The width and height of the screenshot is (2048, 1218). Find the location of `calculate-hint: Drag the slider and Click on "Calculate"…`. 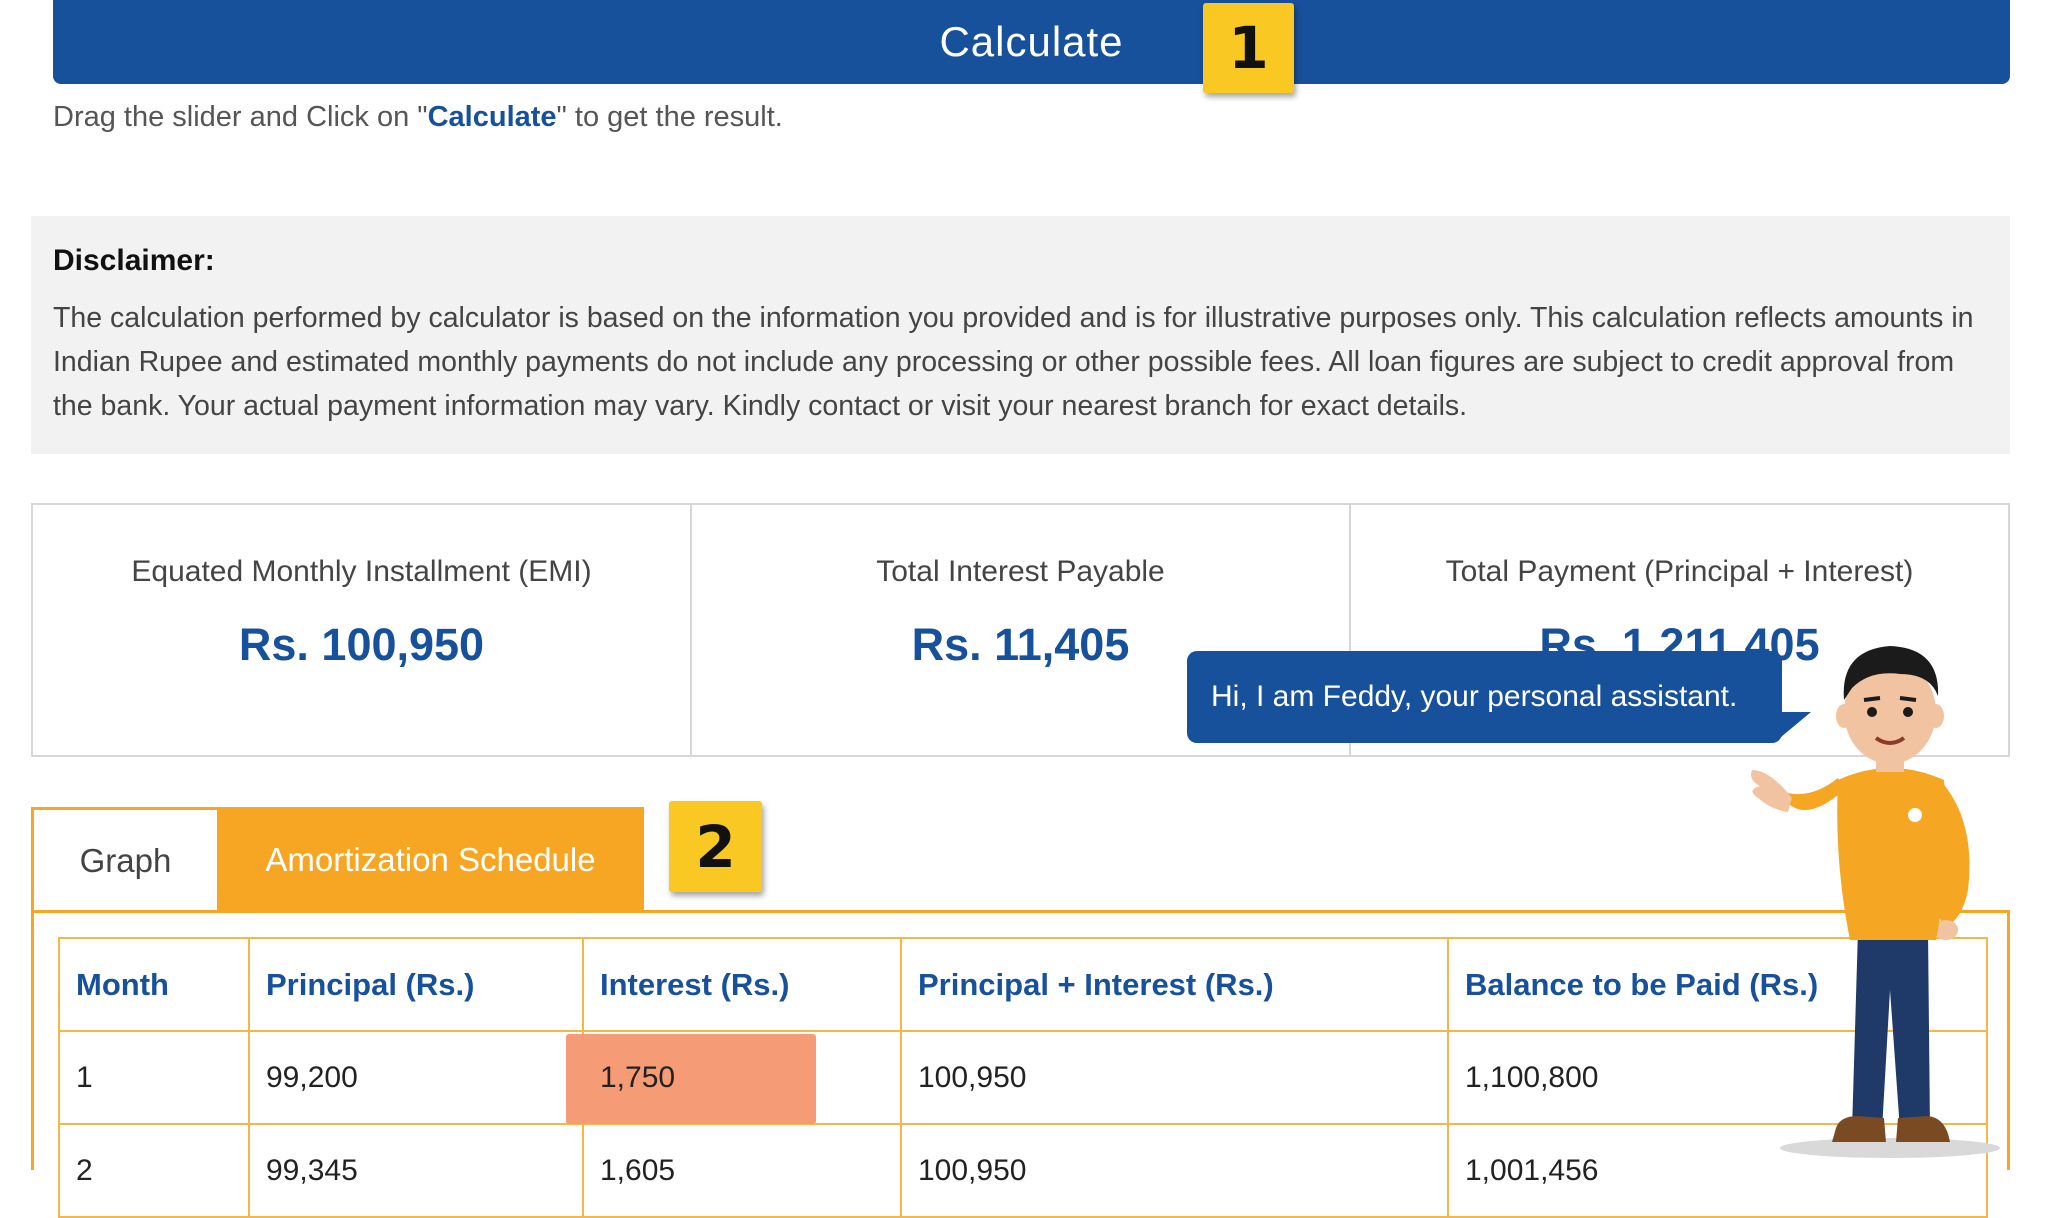

calculate-hint: Drag the slider and Click on "Calculate"… is located at coordinates (418, 117).